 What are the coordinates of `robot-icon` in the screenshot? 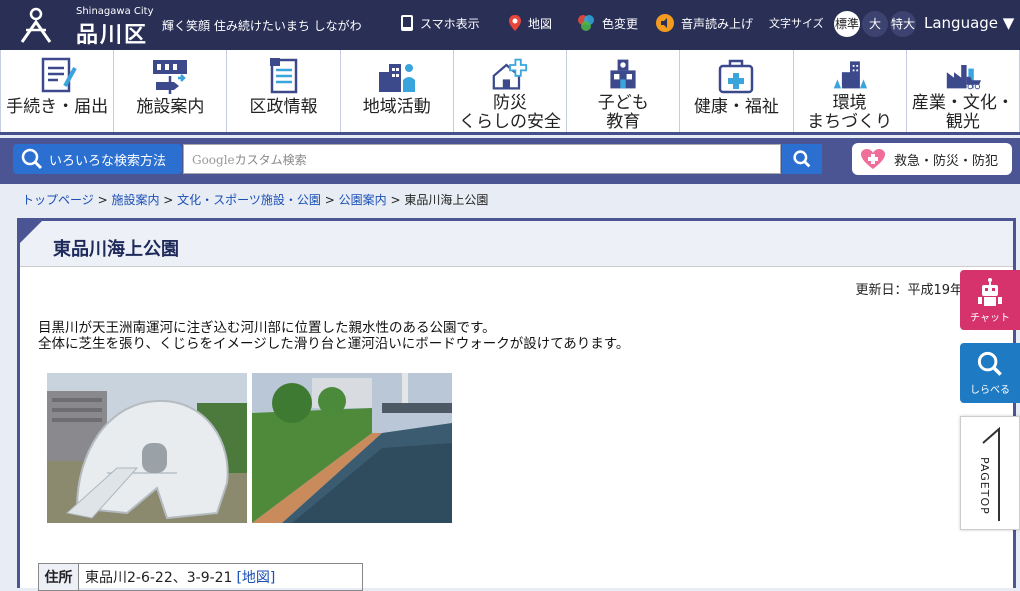 It's located at (990, 291).